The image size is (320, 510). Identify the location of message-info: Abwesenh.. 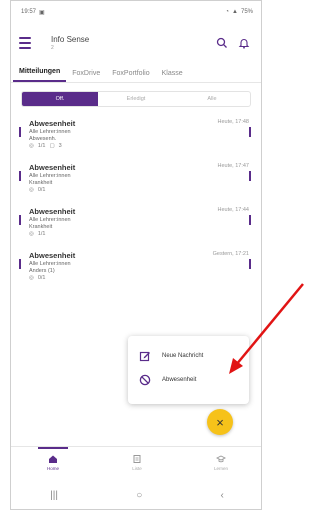
(43, 139).